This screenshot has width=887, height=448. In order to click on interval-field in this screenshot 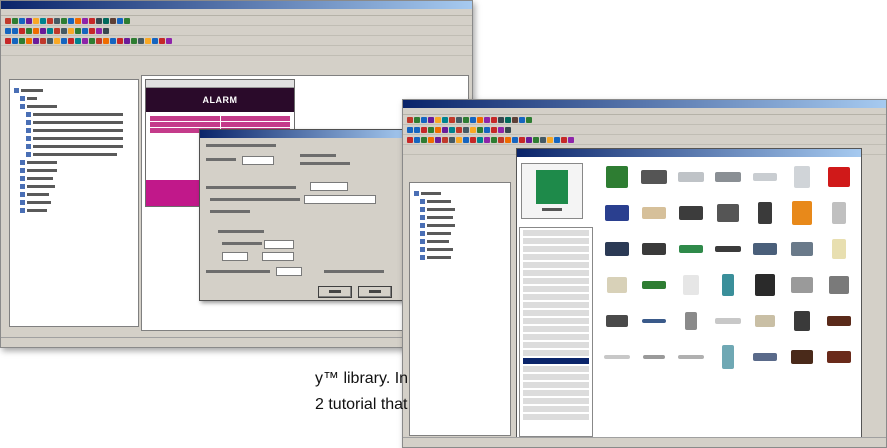, I will do `click(289, 271)`.